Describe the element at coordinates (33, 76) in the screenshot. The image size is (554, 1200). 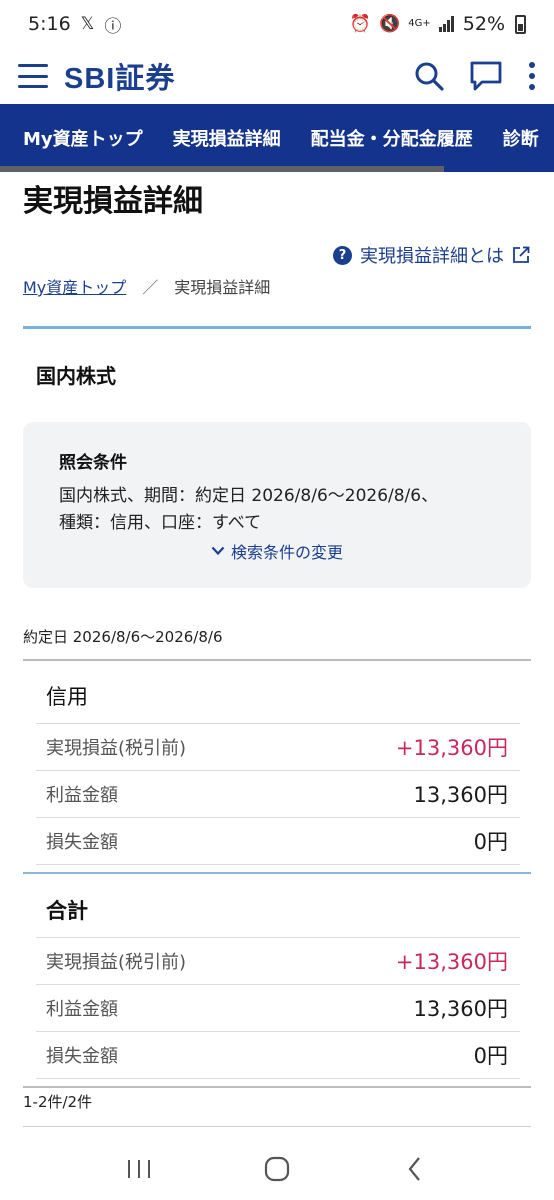
I see `menu-icon` at that location.